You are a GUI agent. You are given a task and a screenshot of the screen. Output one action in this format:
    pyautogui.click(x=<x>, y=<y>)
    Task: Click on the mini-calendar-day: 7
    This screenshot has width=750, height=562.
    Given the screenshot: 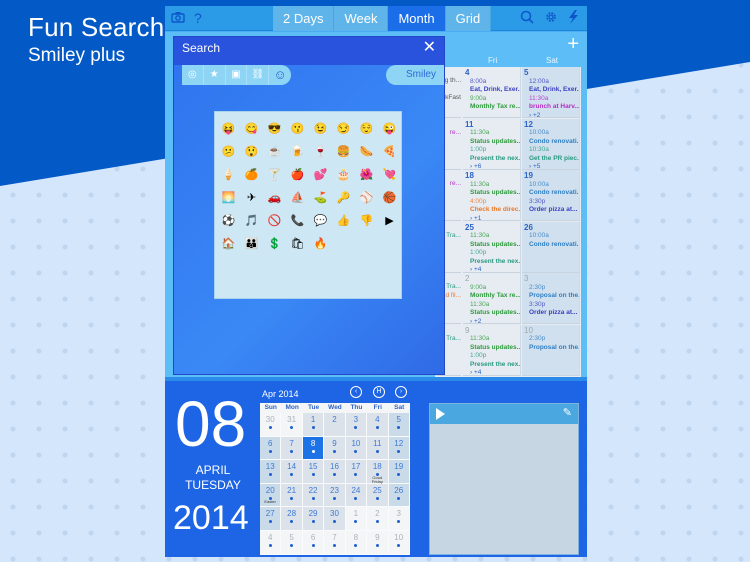 What is the action you would take?
    pyautogui.click(x=292, y=448)
    